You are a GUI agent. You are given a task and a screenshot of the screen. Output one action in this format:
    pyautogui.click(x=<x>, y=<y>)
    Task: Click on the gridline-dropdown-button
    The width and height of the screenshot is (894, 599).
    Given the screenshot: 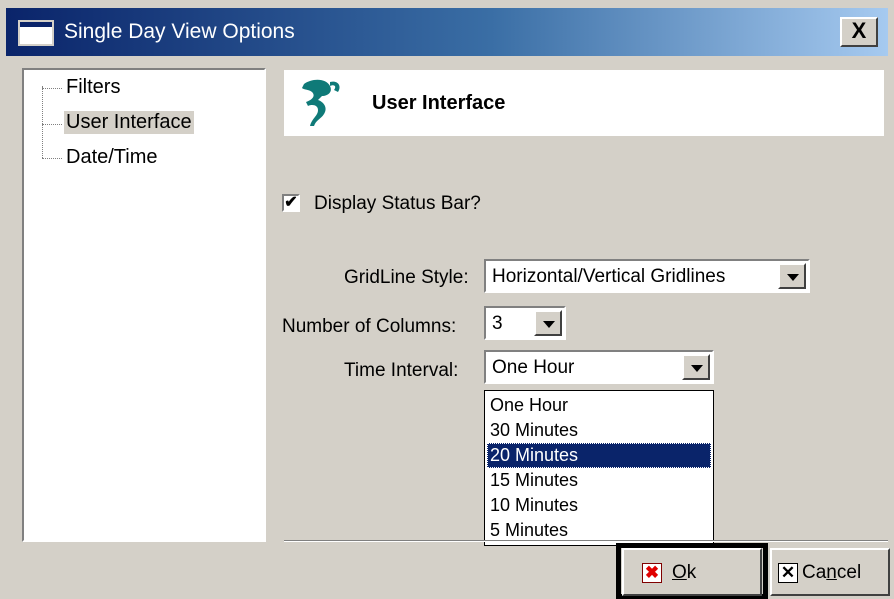 What is the action you would take?
    pyautogui.click(x=792, y=276)
    